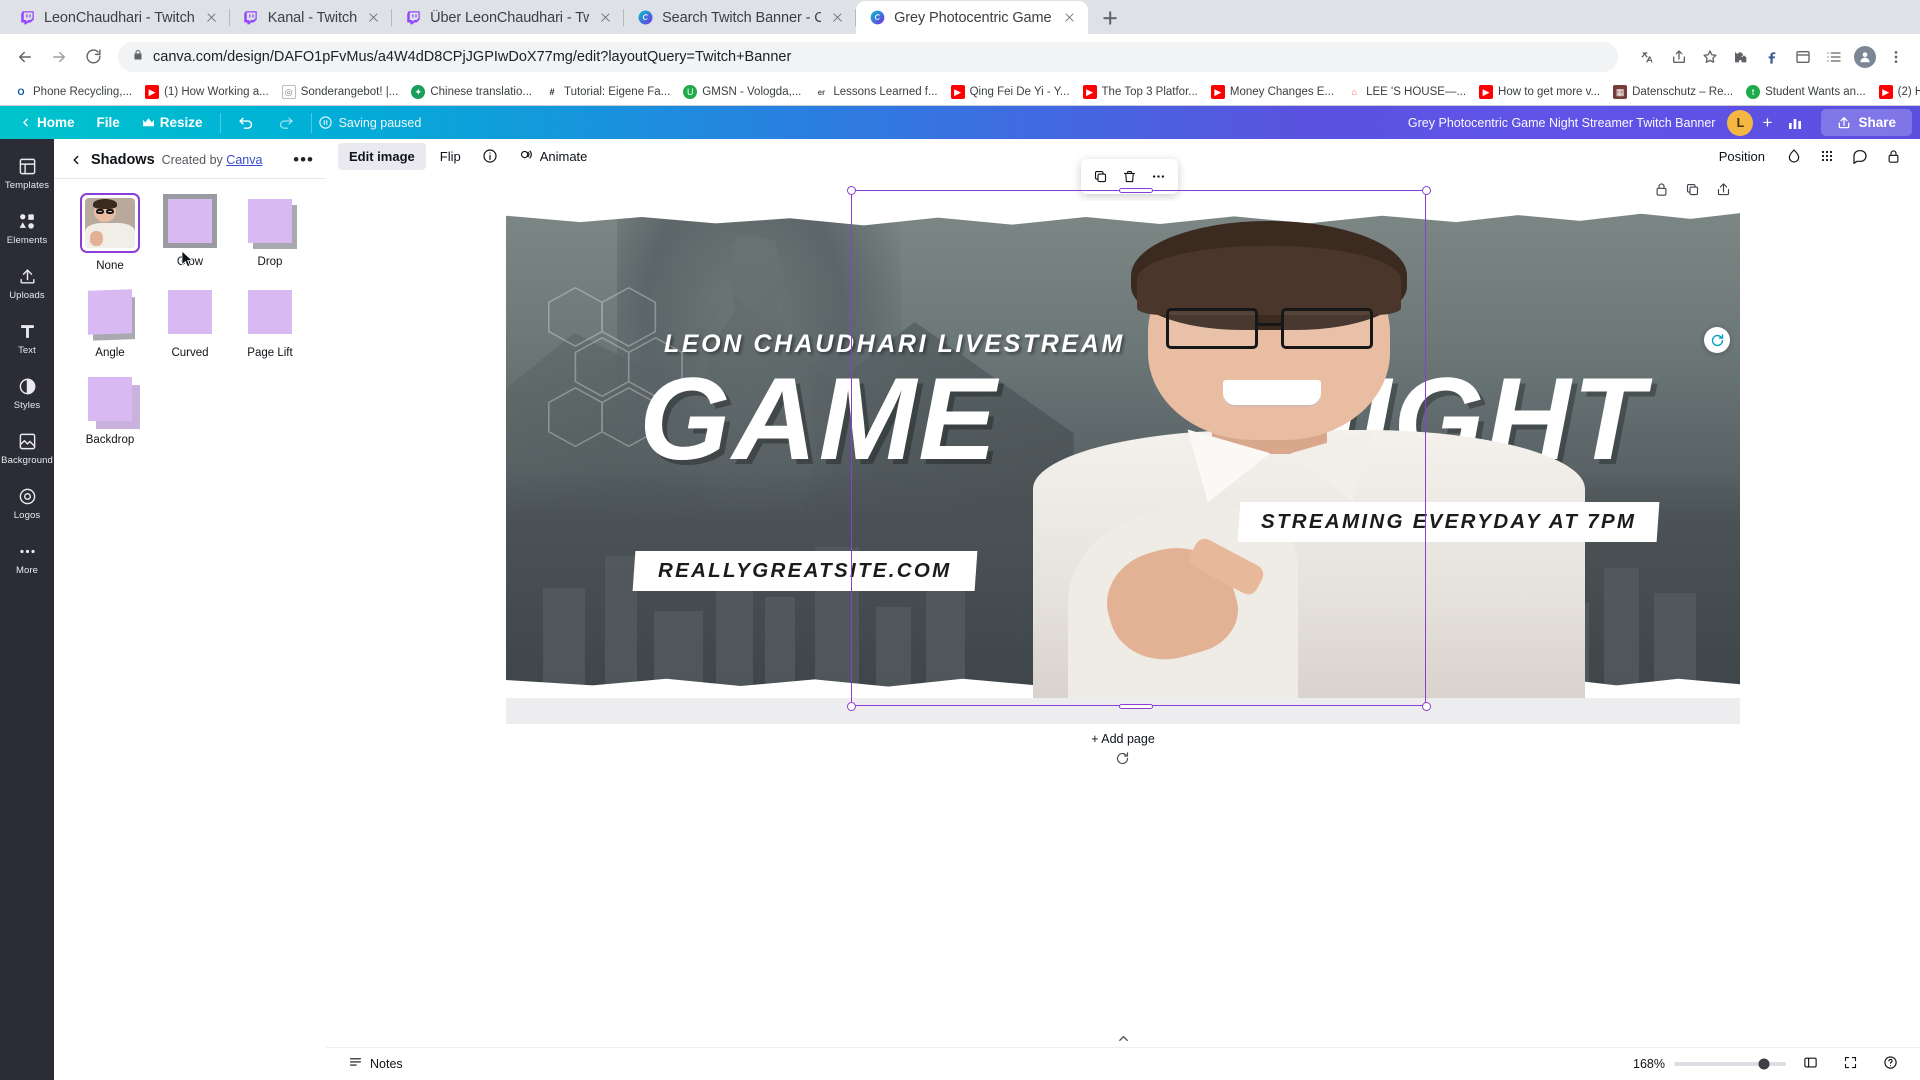  What do you see at coordinates (1803, 57) in the screenshot?
I see `window-icon` at bounding box center [1803, 57].